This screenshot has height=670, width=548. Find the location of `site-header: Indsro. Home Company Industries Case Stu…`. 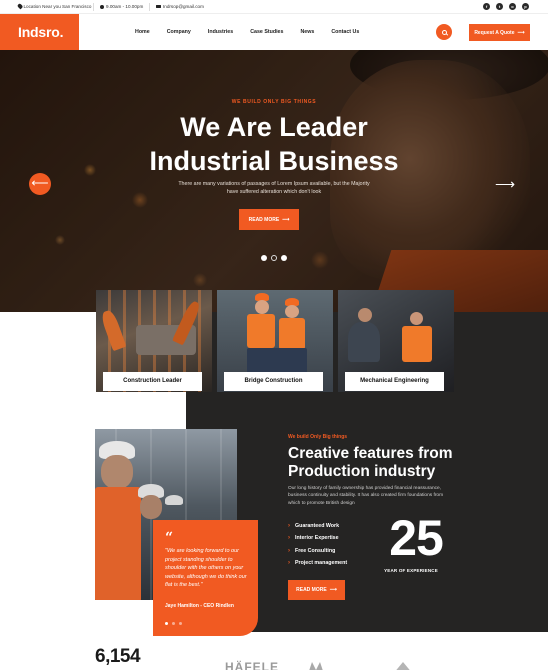

site-header: Indsro. Home Company Industries Case Stu… is located at coordinates (274, 32).